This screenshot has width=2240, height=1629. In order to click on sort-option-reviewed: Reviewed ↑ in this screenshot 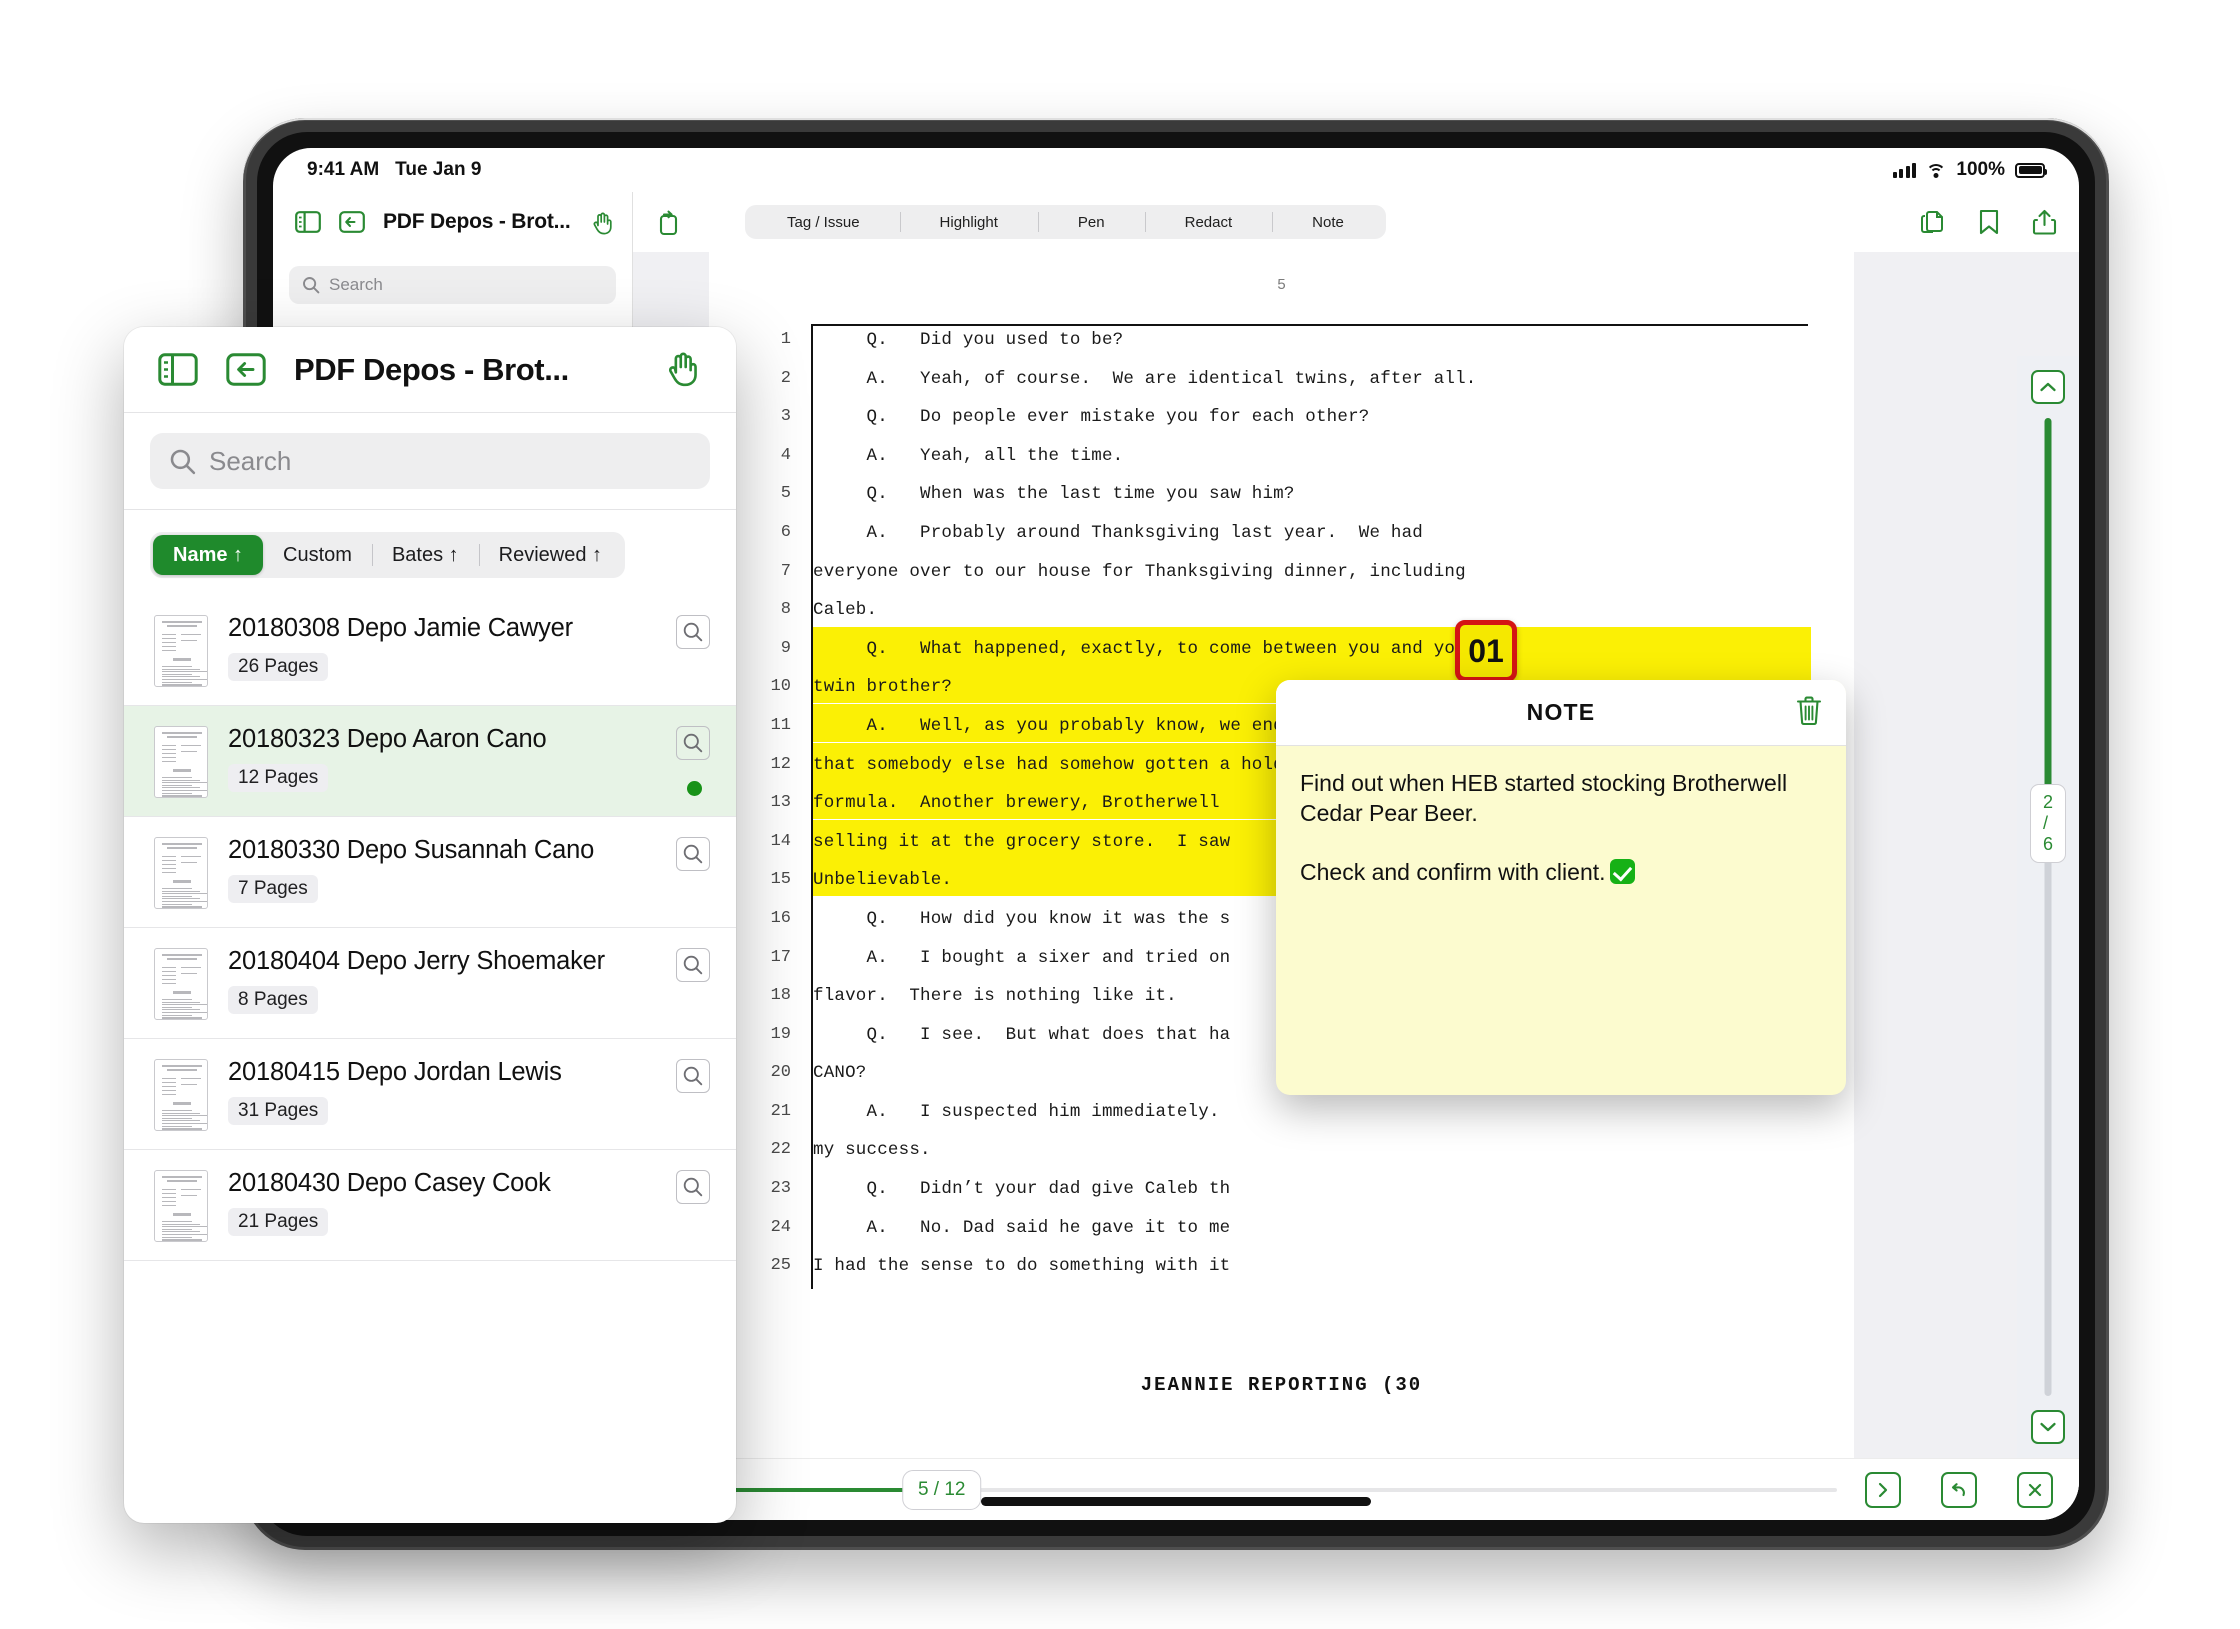, I will do `click(550, 555)`.